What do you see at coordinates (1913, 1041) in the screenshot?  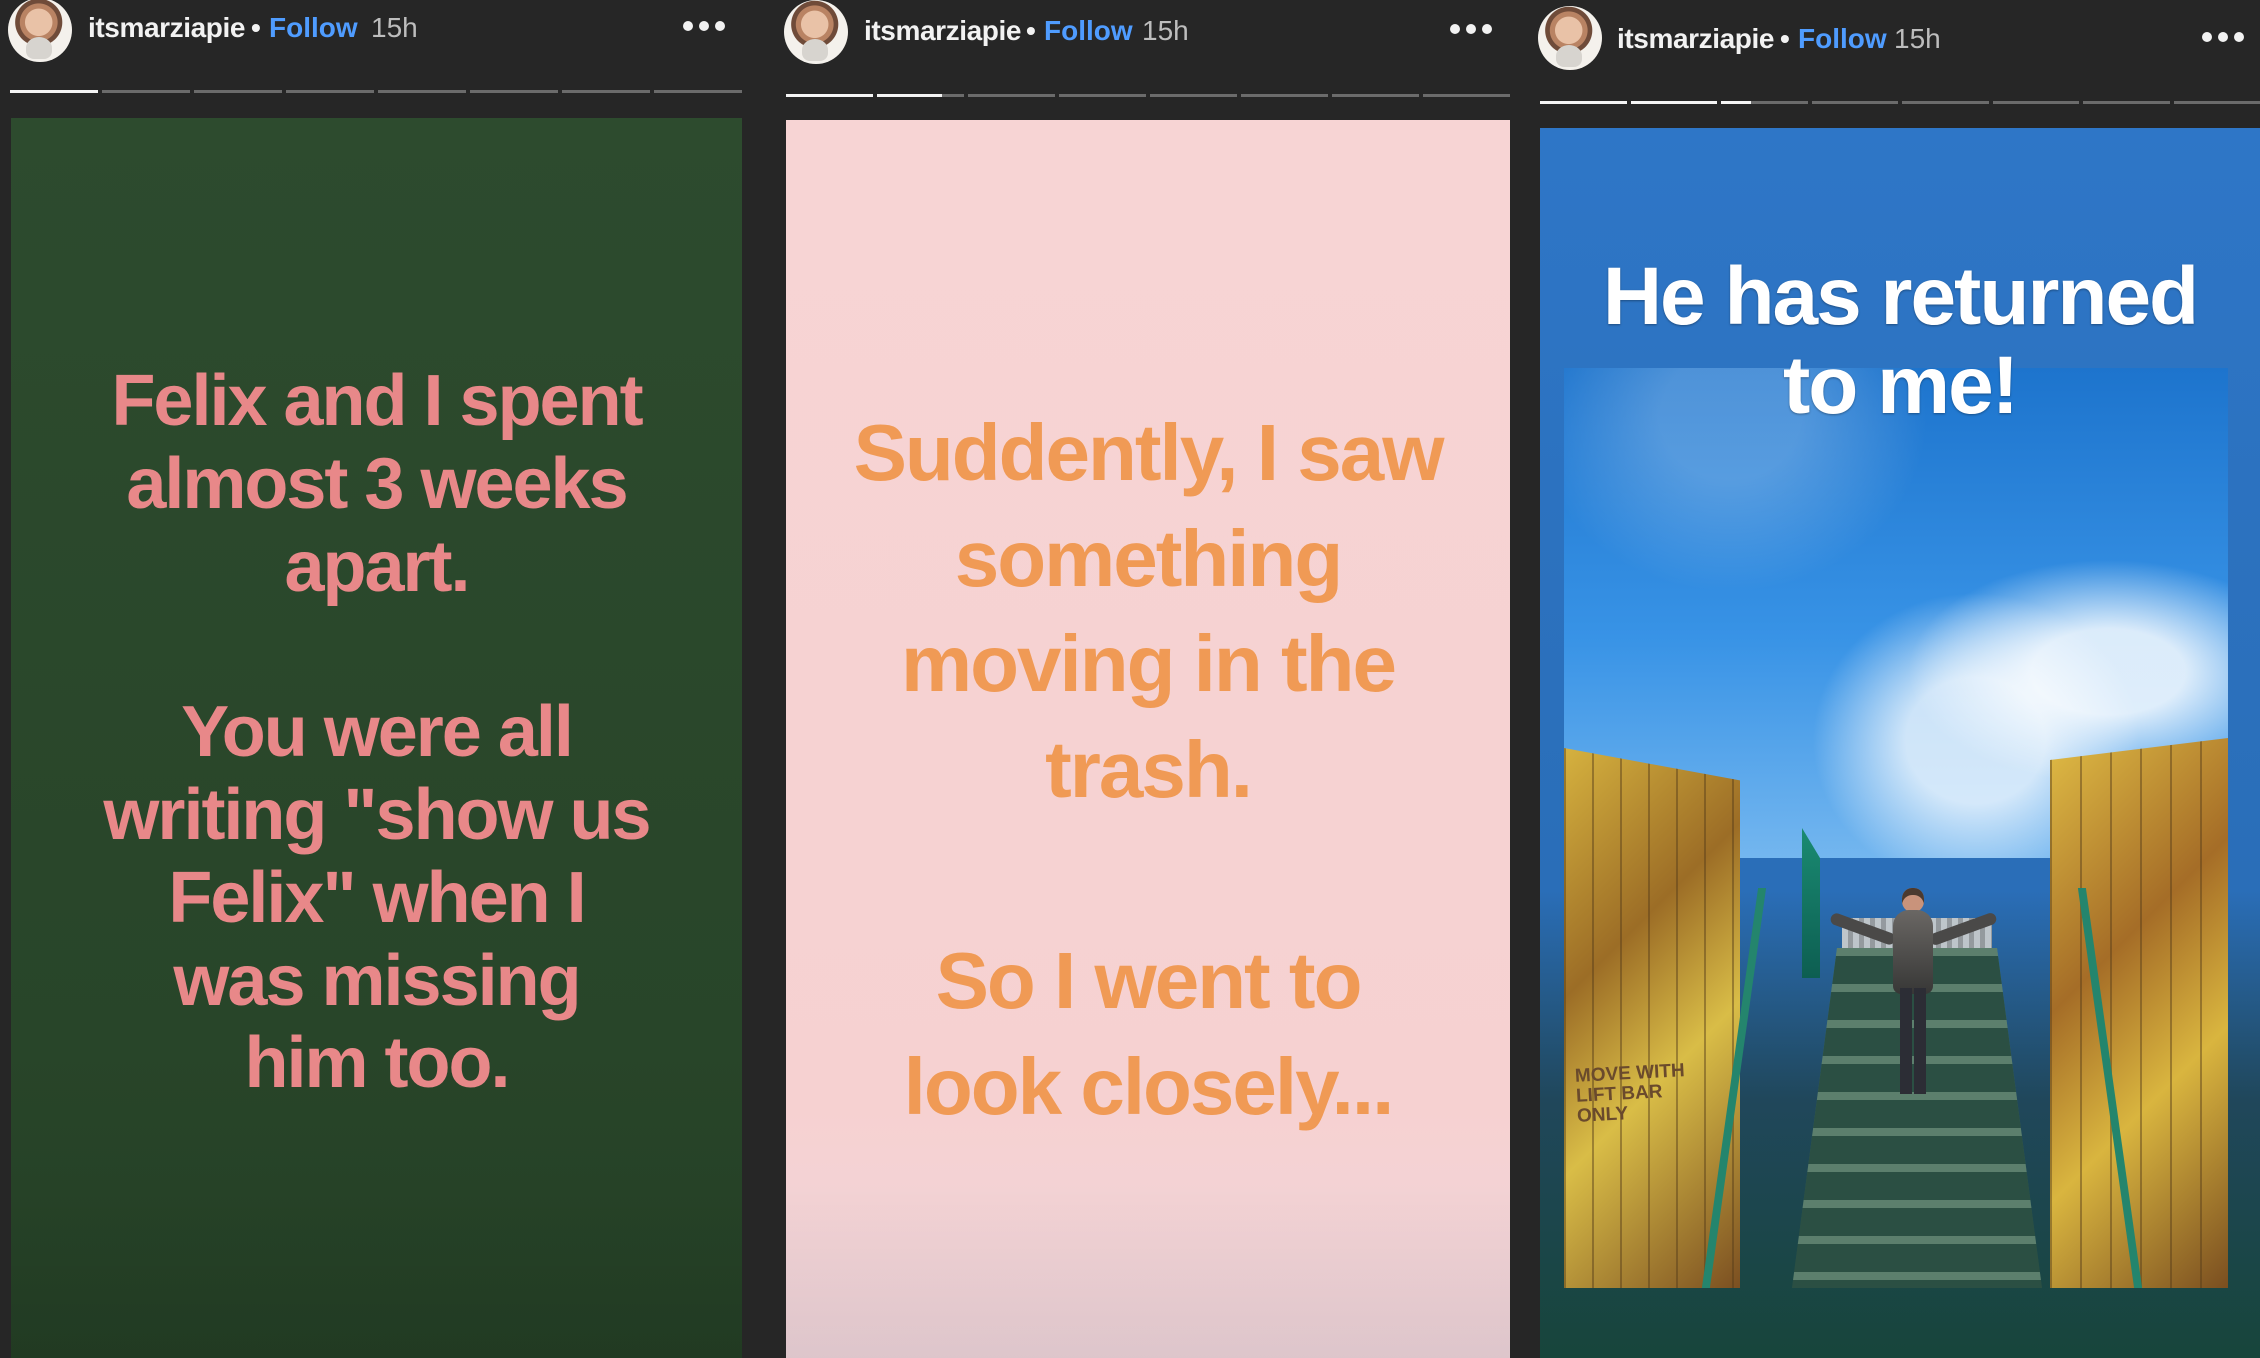 I see `person-legs` at bounding box center [1913, 1041].